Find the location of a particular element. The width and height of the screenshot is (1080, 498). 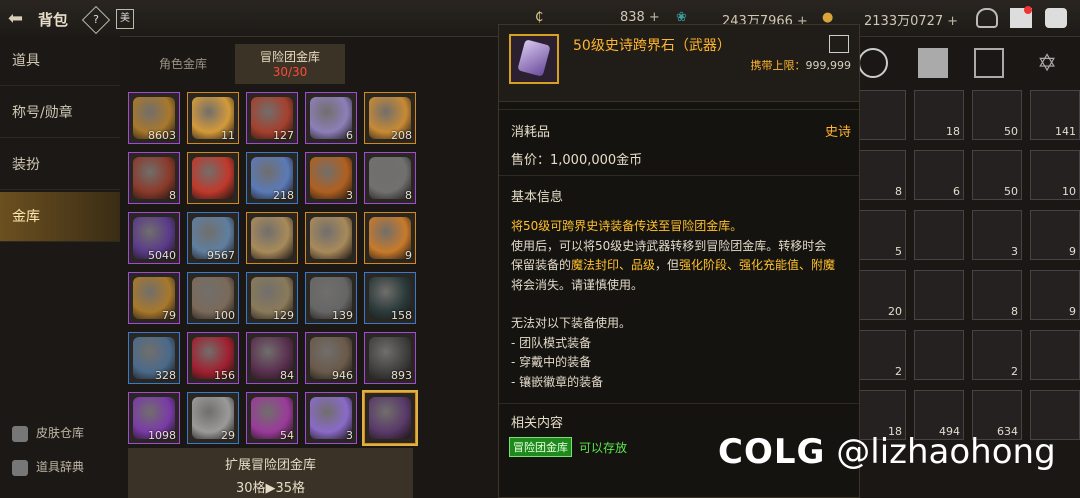

item-quantity: 3 is located at coordinates (349, 435).